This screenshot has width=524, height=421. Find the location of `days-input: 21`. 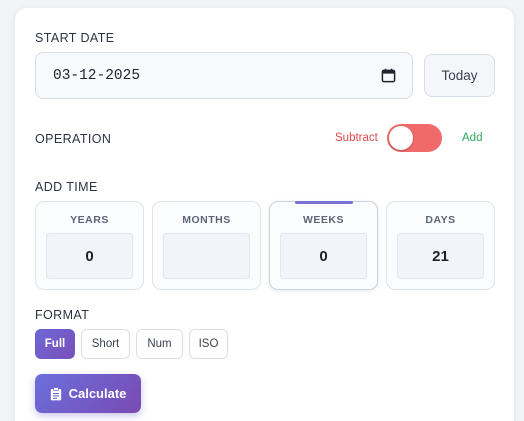

days-input: 21 is located at coordinates (440, 256).